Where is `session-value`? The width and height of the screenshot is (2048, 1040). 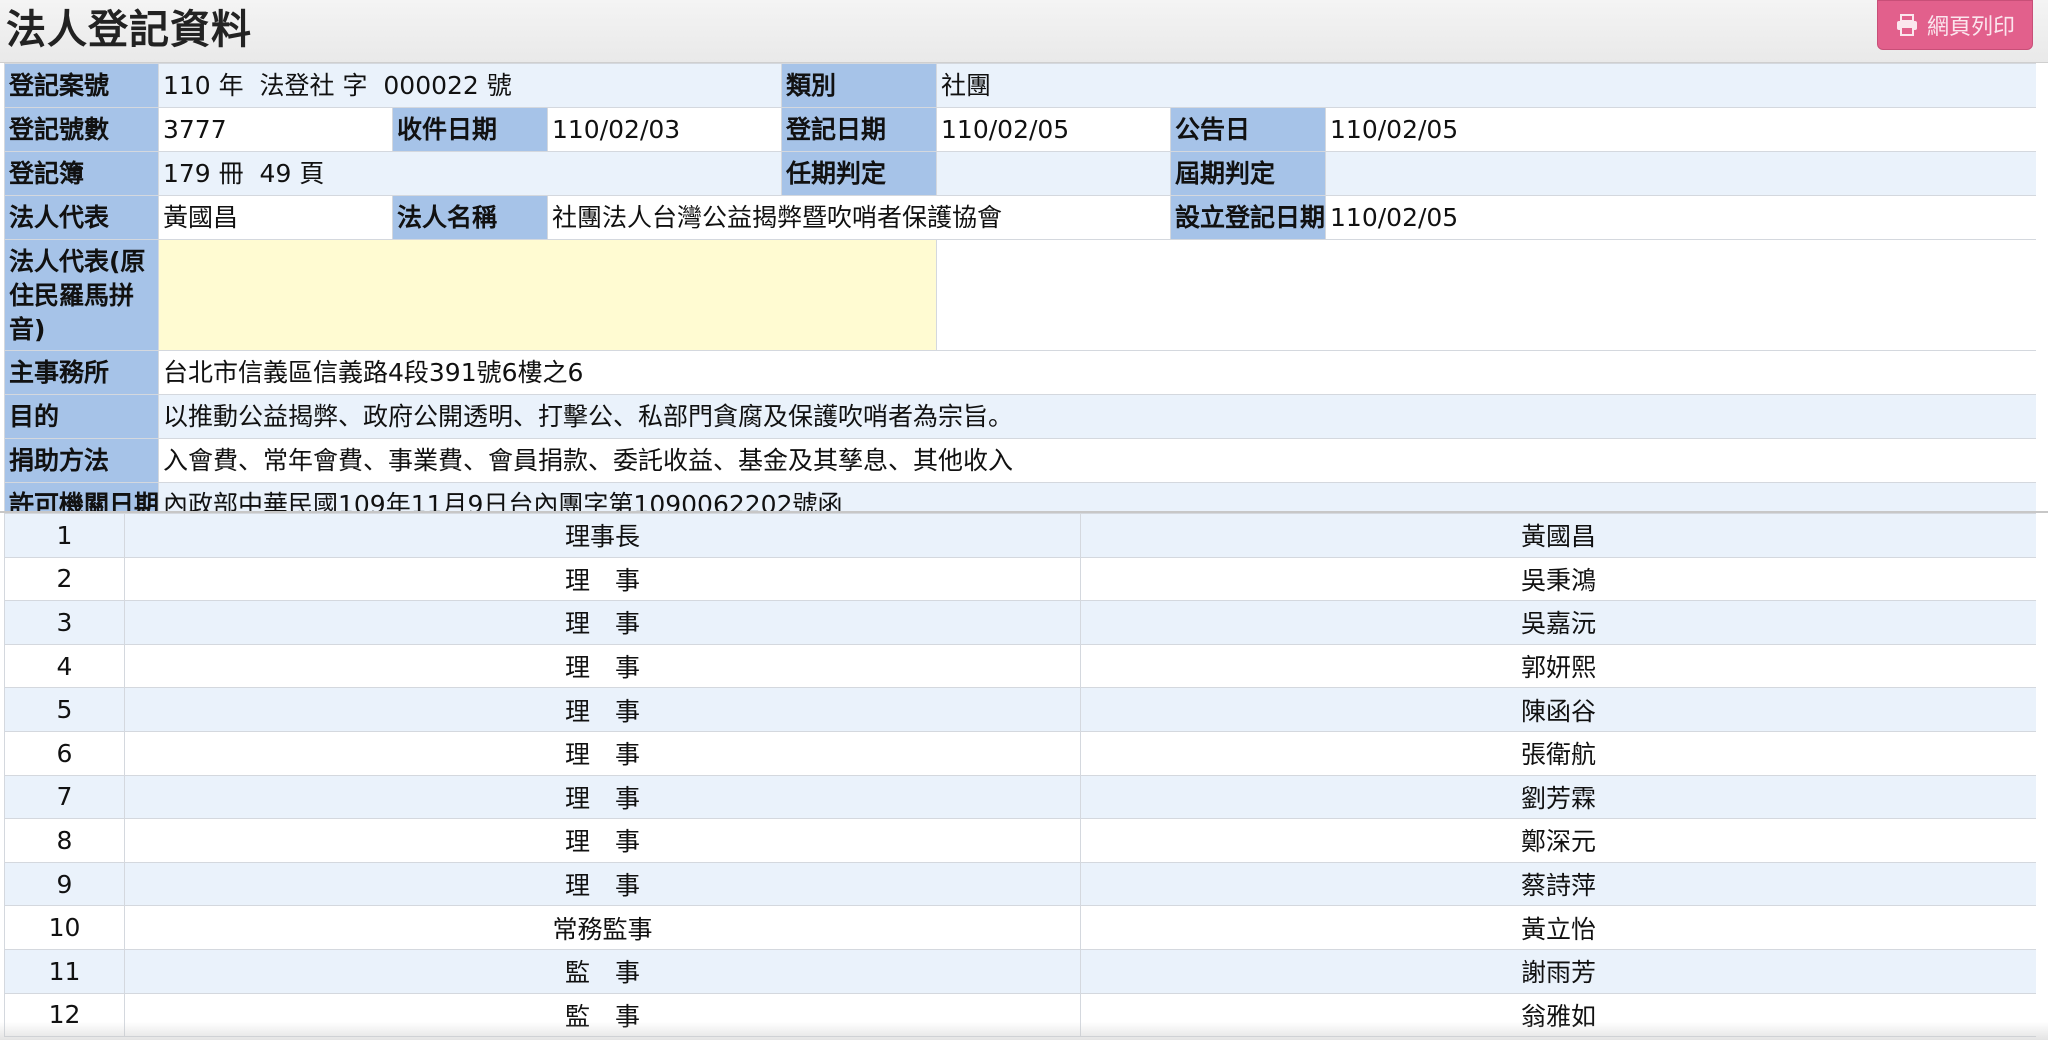 session-value is located at coordinates (1680, 173).